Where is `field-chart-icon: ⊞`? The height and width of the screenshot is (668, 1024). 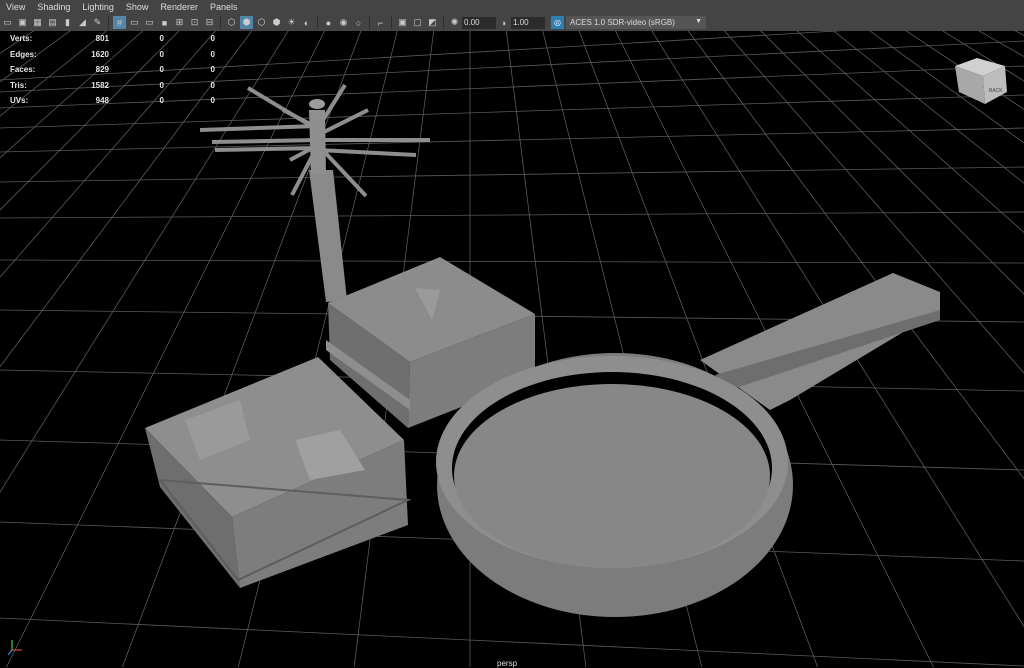 field-chart-icon: ⊞ is located at coordinates (179, 22).